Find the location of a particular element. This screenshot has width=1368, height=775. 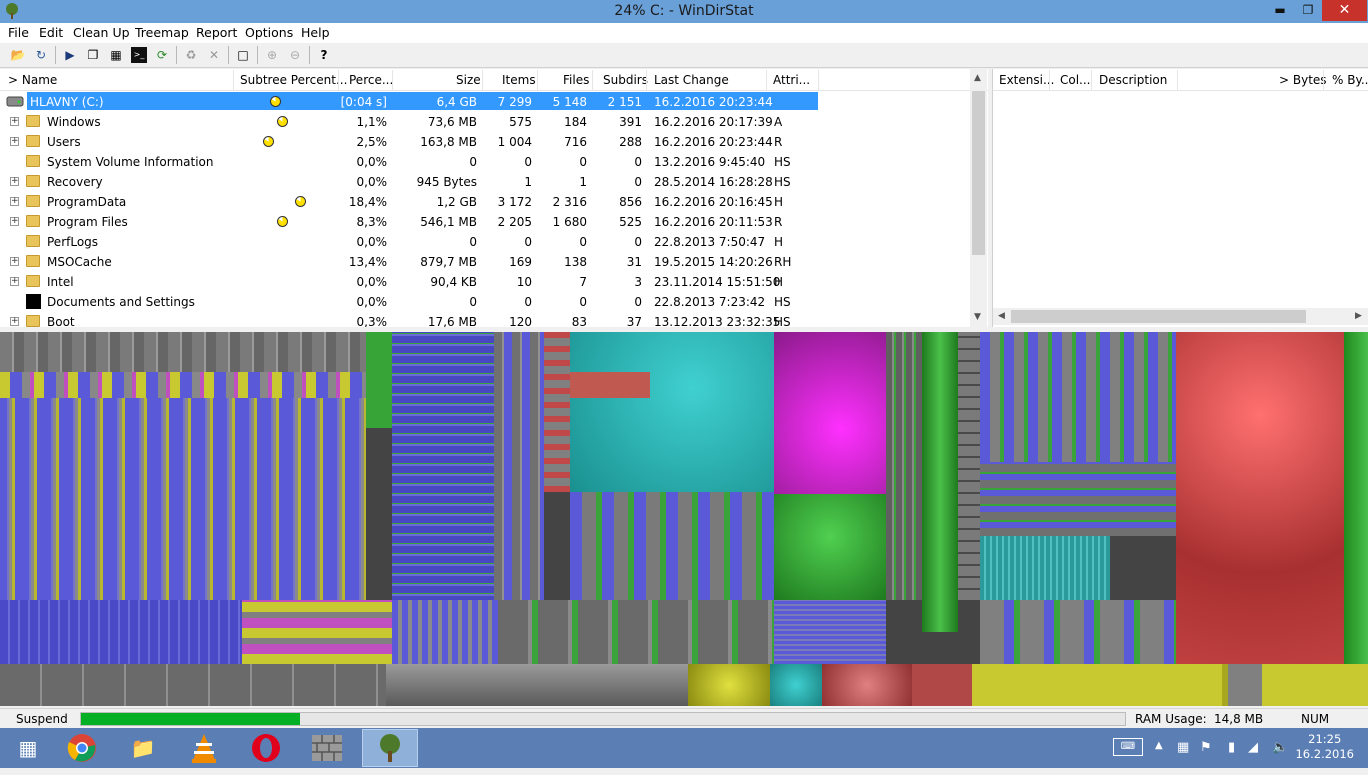

system-clock: 21:25 16.2.2016 is located at coordinates (1324, 747).